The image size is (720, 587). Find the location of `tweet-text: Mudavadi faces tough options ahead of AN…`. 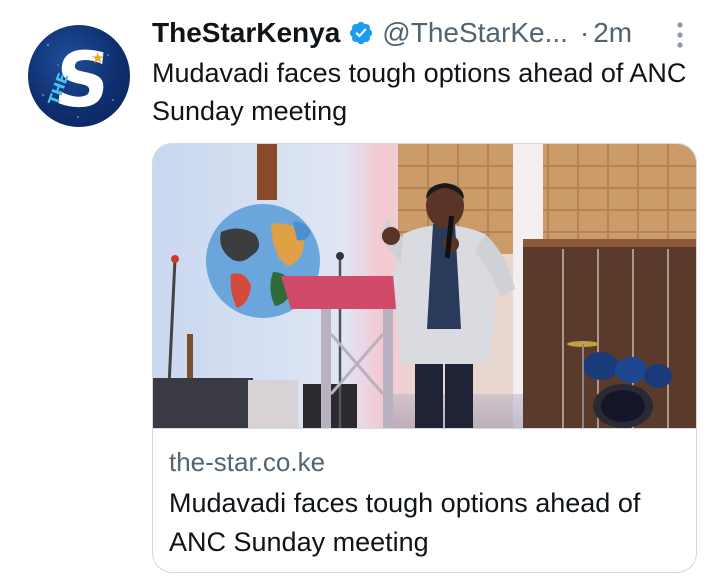

tweet-text: Mudavadi faces tough options ahead of AN… is located at coordinates (419, 92).